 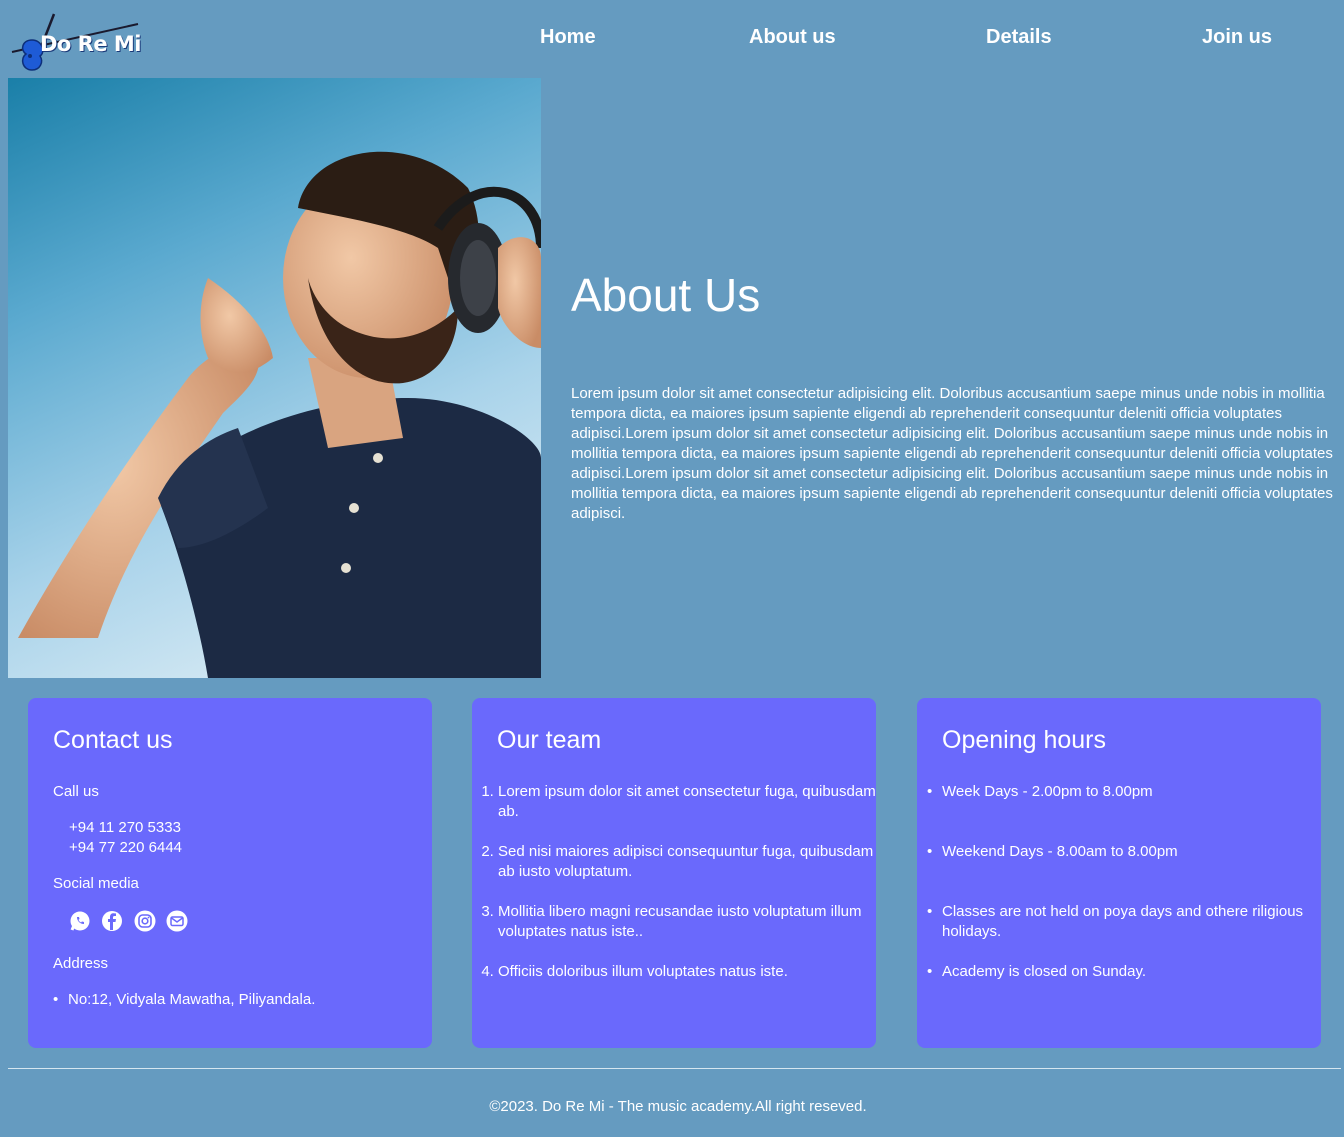 What do you see at coordinates (549, 740) in the screenshot?
I see `team-title: Our team` at bounding box center [549, 740].